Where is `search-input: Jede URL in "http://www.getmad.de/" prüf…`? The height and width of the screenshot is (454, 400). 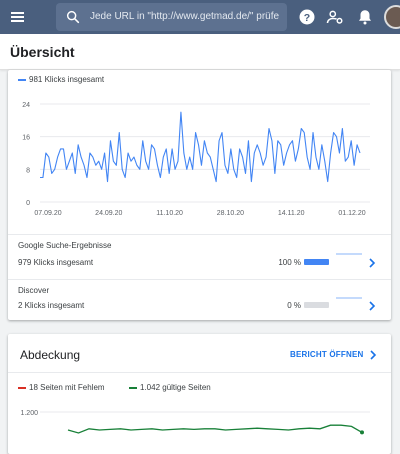 search-input: Jede URL in "http://www.getmad.de/" prüf… is located at coordinates (184, 16).